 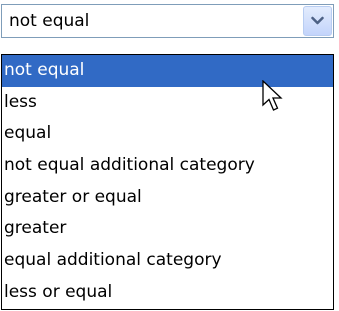 I want to click on option-equal: equal, so click(x=167, y=134).